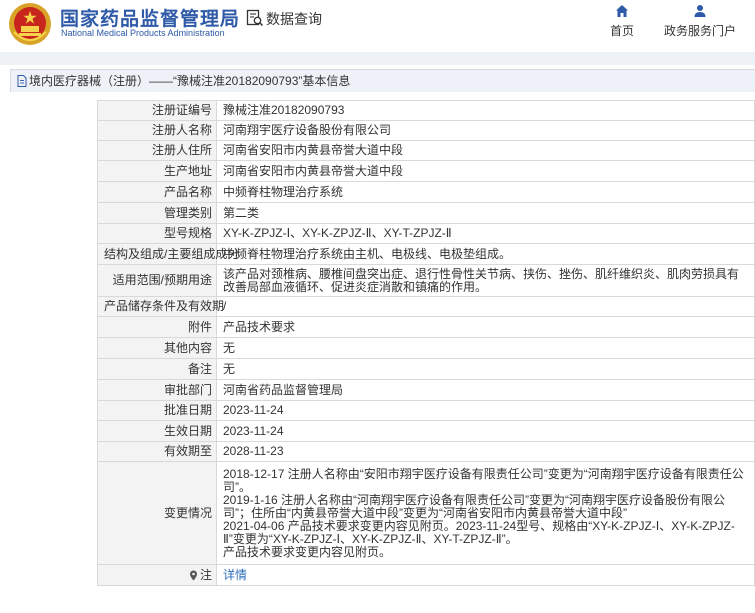  What do you see at coordinates (307, 551) in the screenshot?
I see `change-history-line: 产品技术要求变更内容见附页。` at bounding box center [307, 551].